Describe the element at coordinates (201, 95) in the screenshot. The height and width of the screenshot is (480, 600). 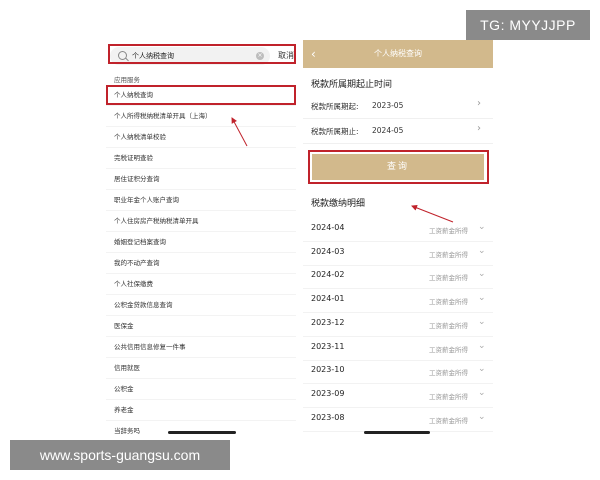
I see `service-item: 个人纳税查询` at that location.